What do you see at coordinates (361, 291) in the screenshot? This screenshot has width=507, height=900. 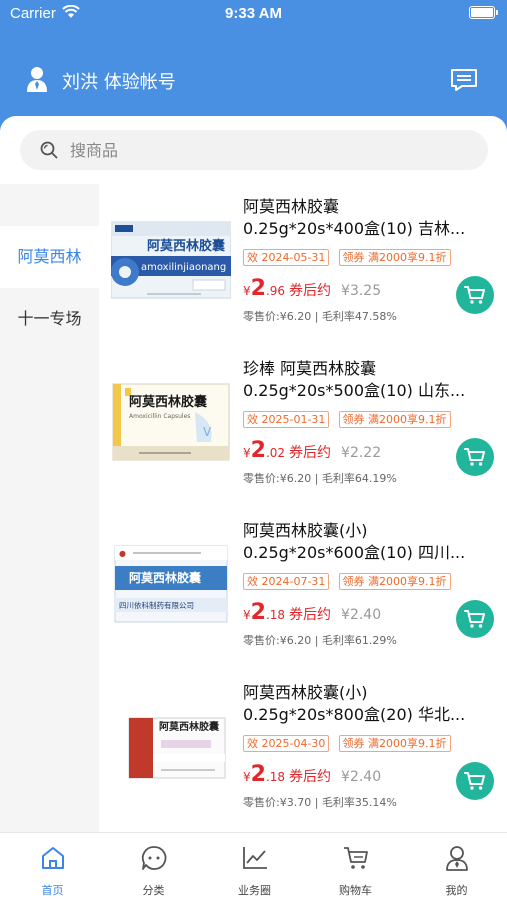 I see `original-price: ¥3.25` at bounding box center [361, 291].